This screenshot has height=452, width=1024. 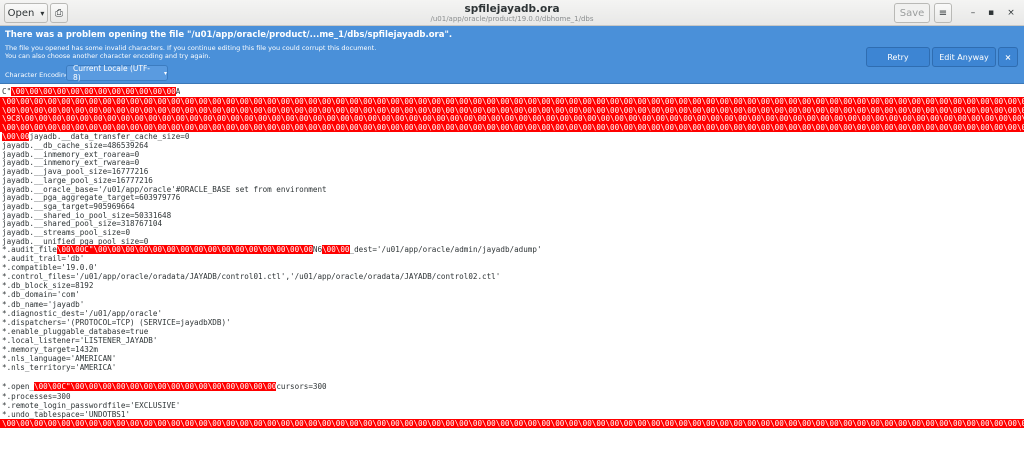 What do you see at coordinates (29, 249) in the screenshot?
I see `text-fragment: *.audit_file` at bounding box center [29, 249].